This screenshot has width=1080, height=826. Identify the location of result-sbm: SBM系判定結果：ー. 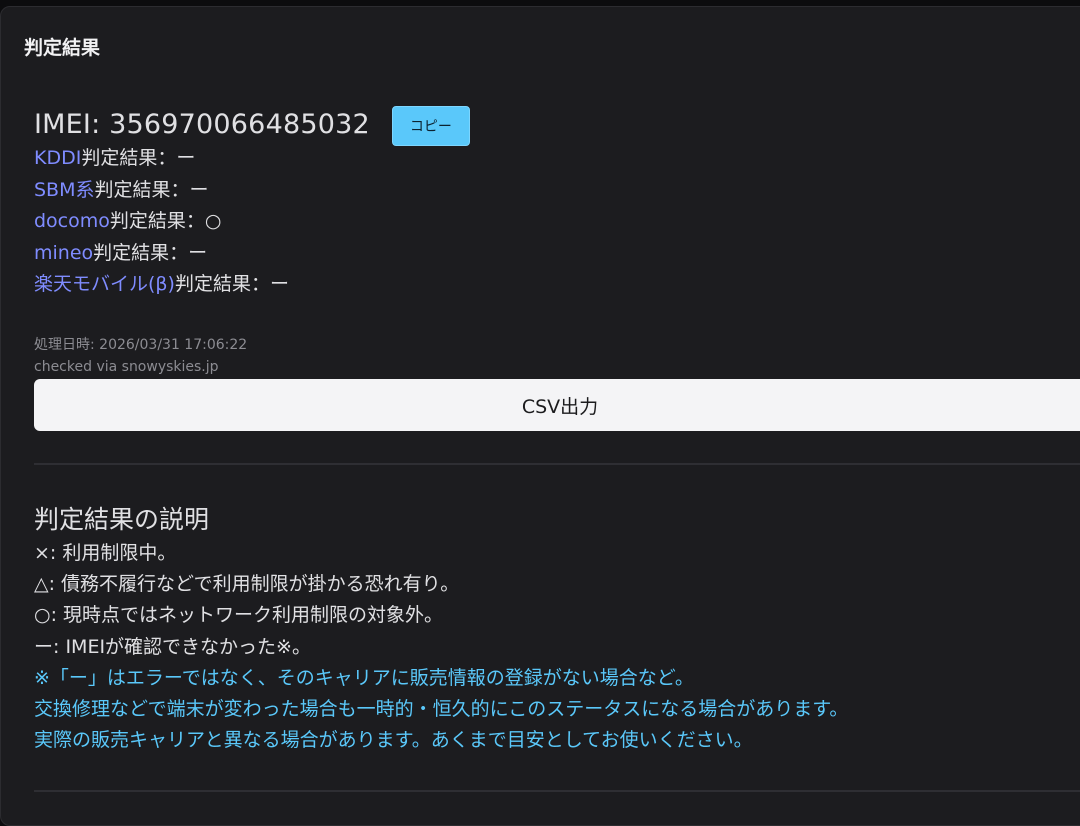
(161, 191).